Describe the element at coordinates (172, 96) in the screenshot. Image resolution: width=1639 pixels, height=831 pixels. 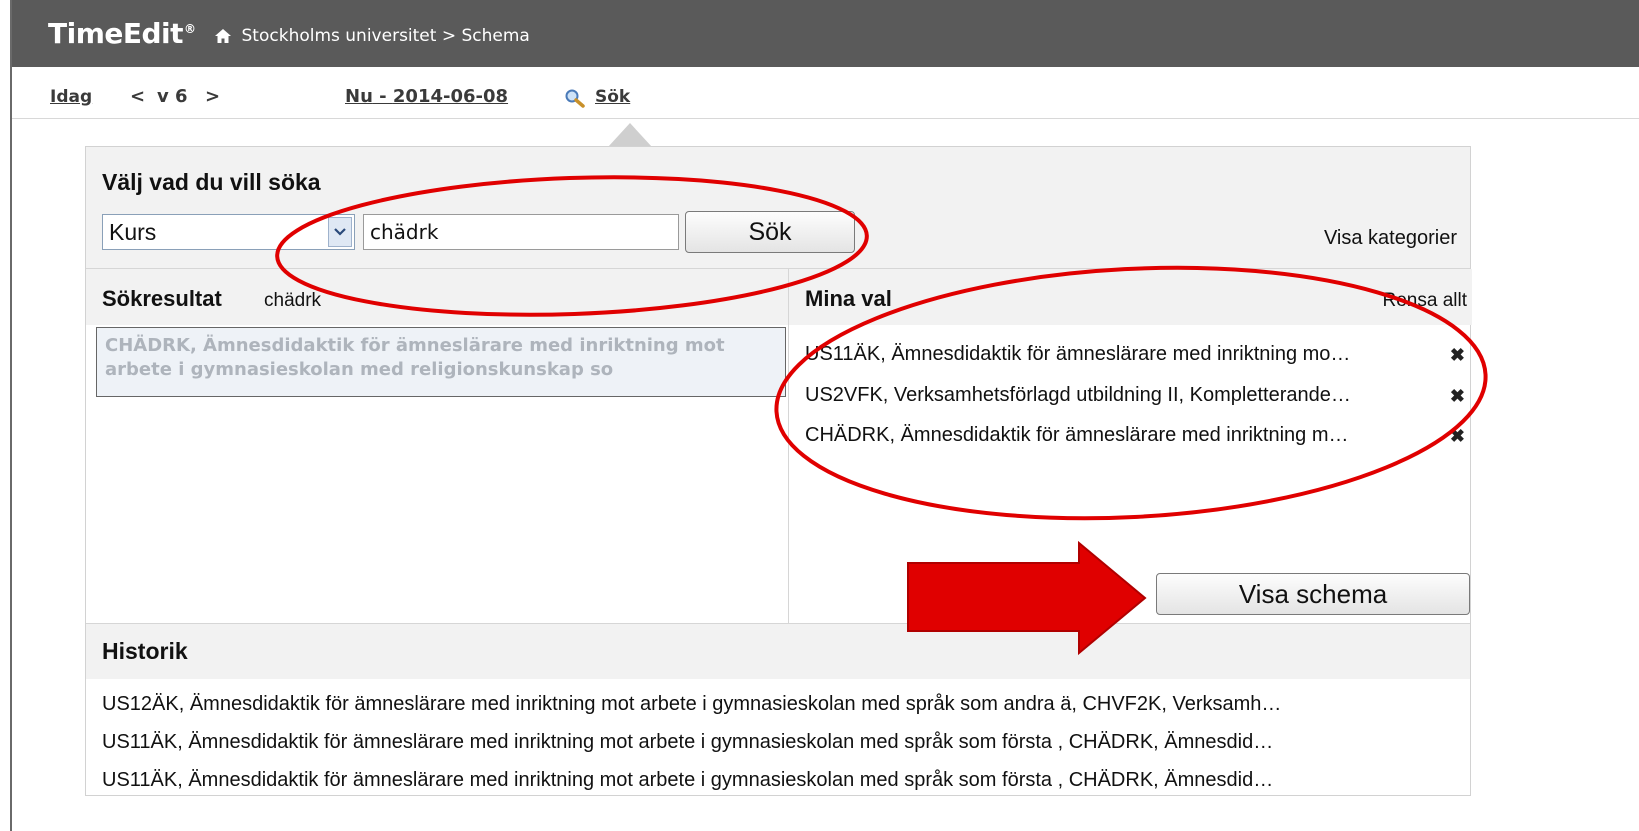
I see `week-label: v 6` at that location.